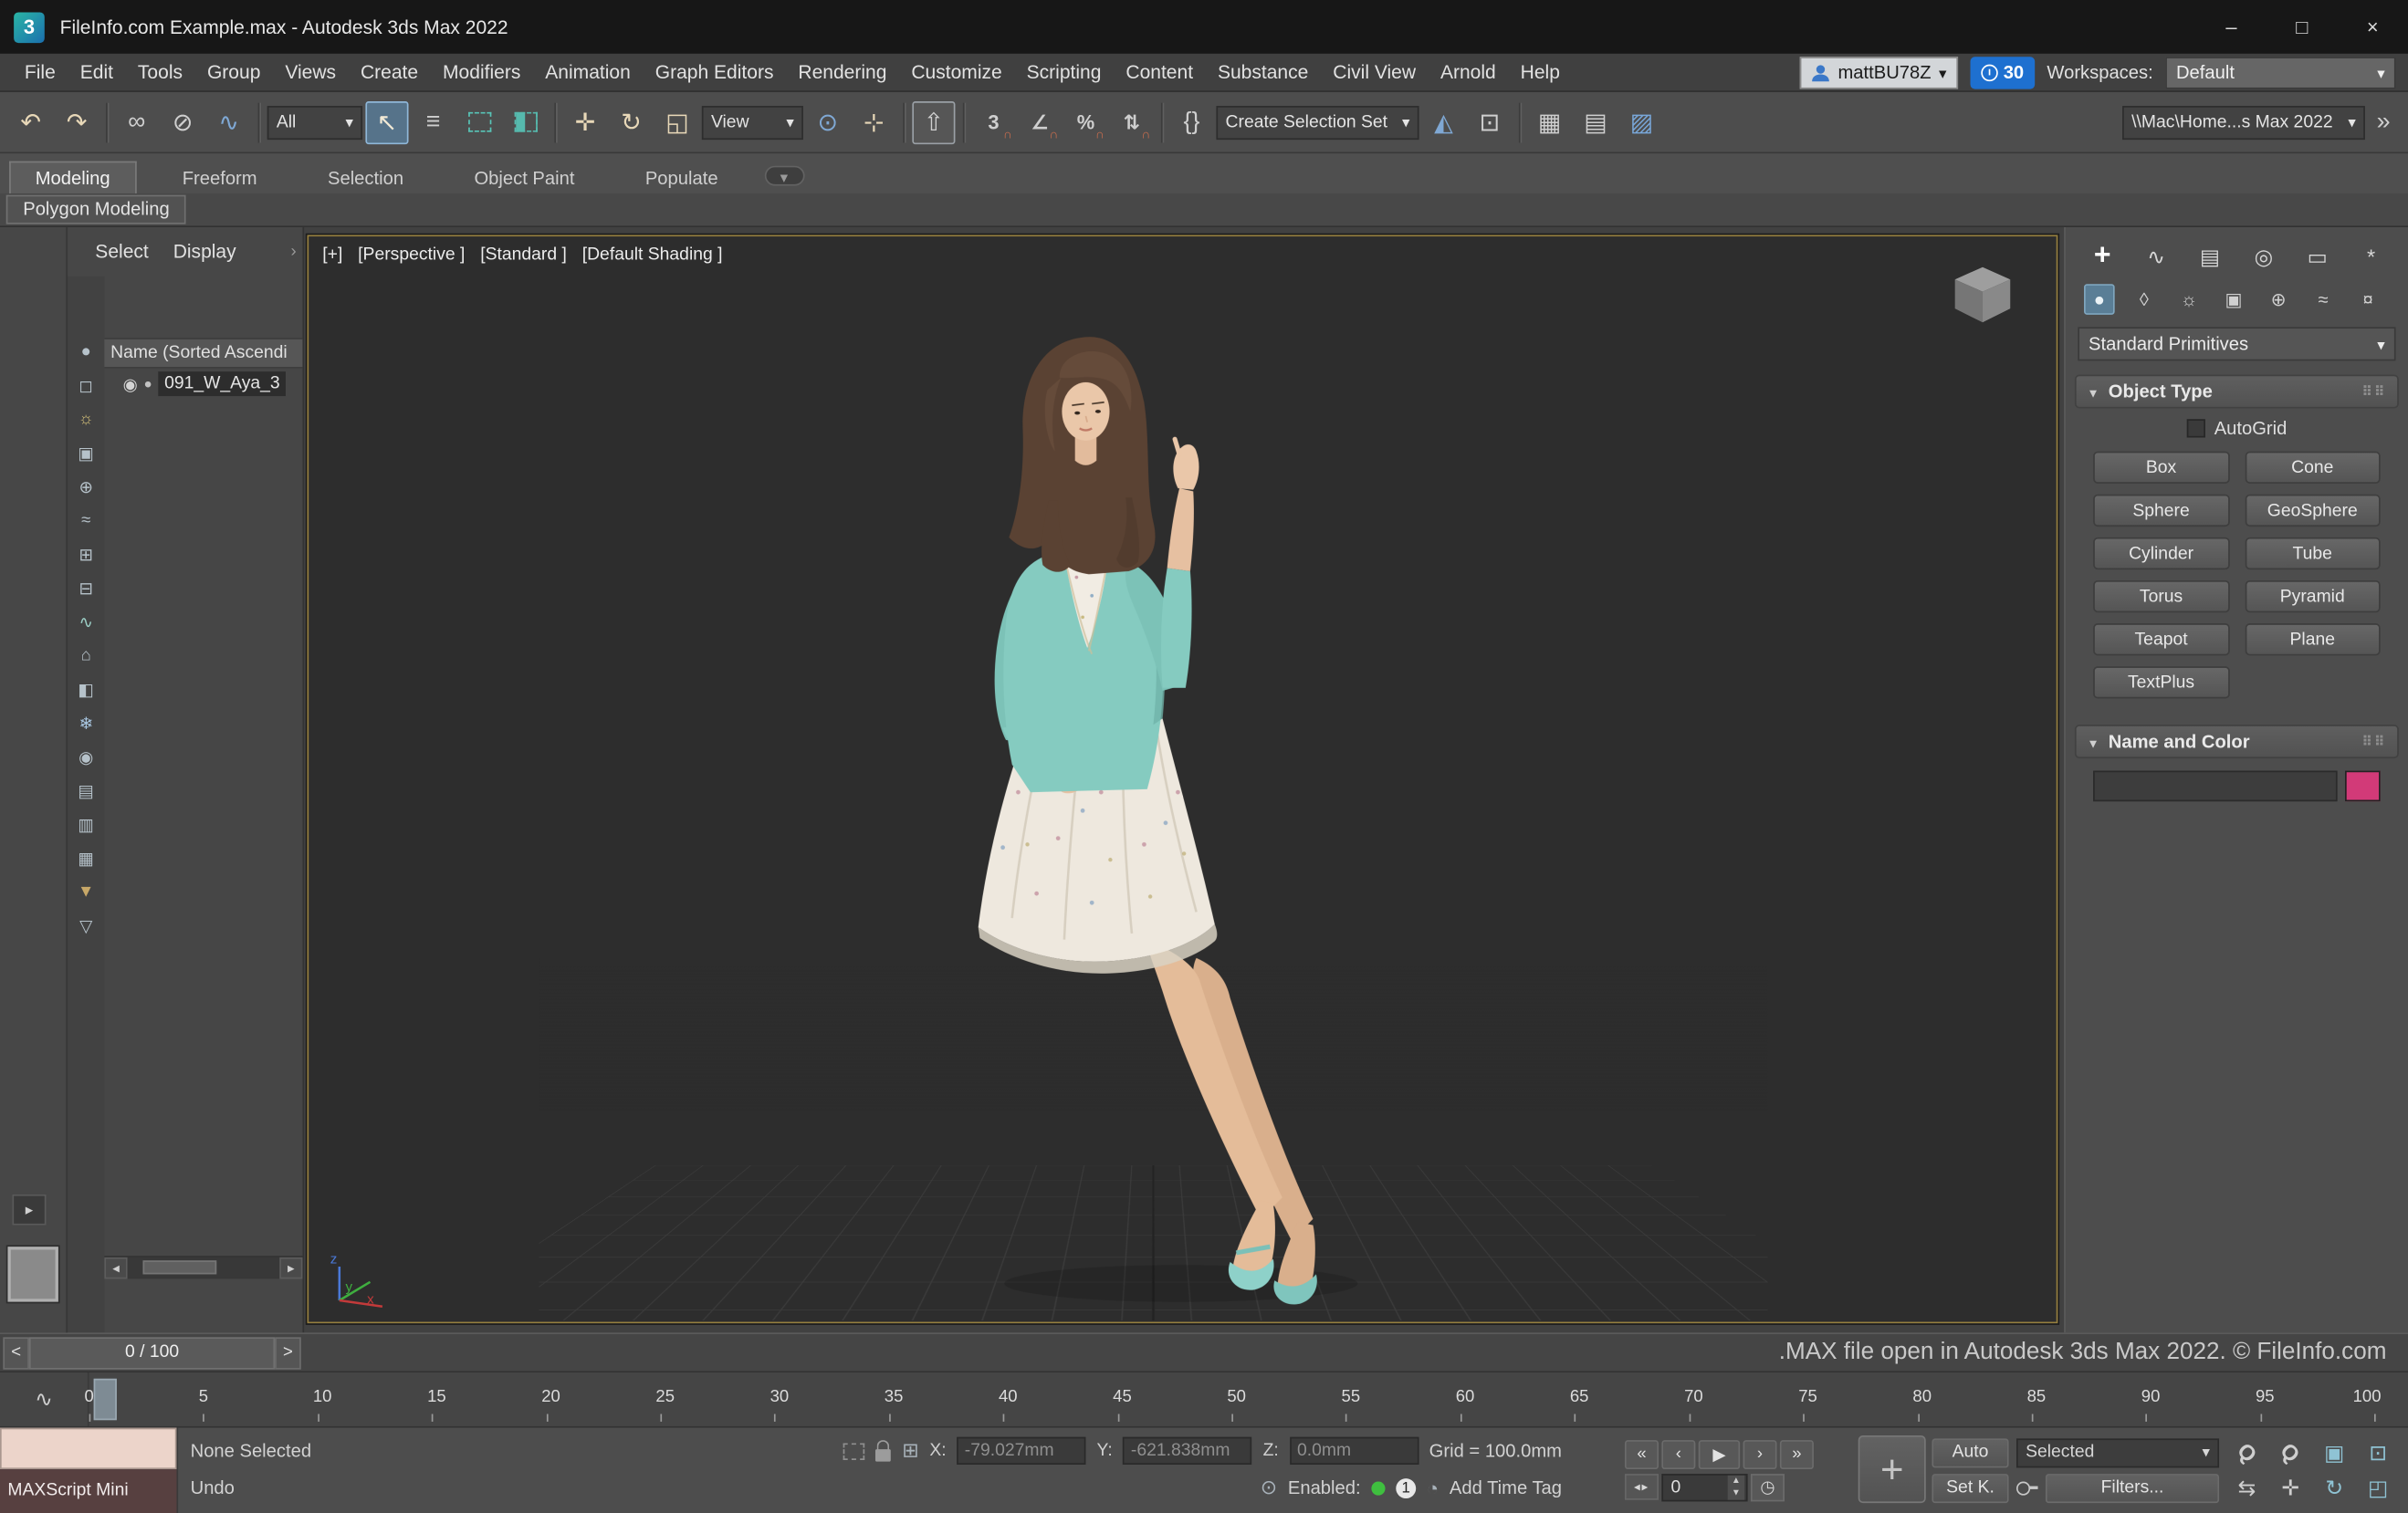 The image size is (2408, 1513). Describe the element at coordinates (85, 487) in the screenshot. I see `display-helpers-icon: ⊕` at that location.